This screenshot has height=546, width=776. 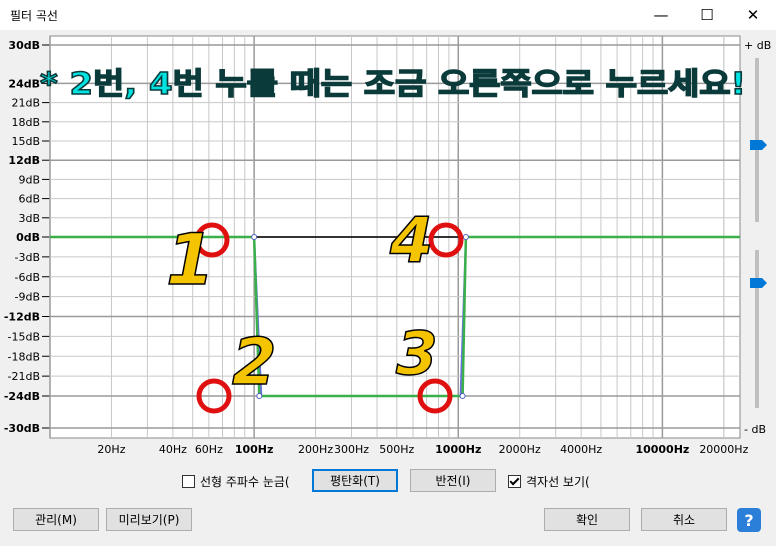 What do you see at coordinates (22, 428) in the screenshot?
I see `db-tick-label: -30dB` at bounding box center [22, 428].